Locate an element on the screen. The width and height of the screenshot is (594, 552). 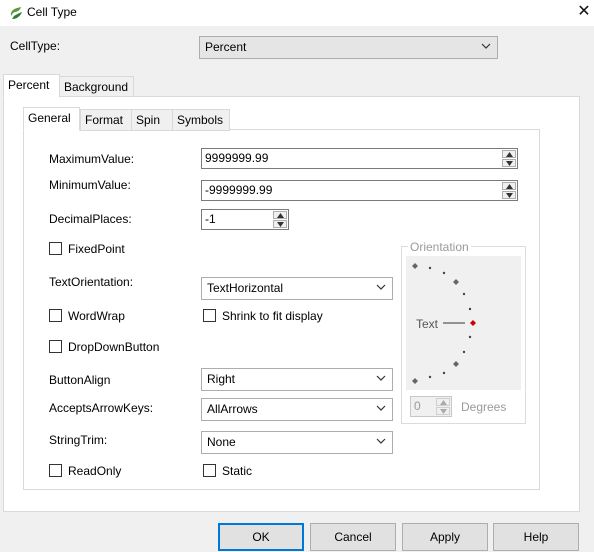
window-title: Cell Type is located at coordinates (52, 12).